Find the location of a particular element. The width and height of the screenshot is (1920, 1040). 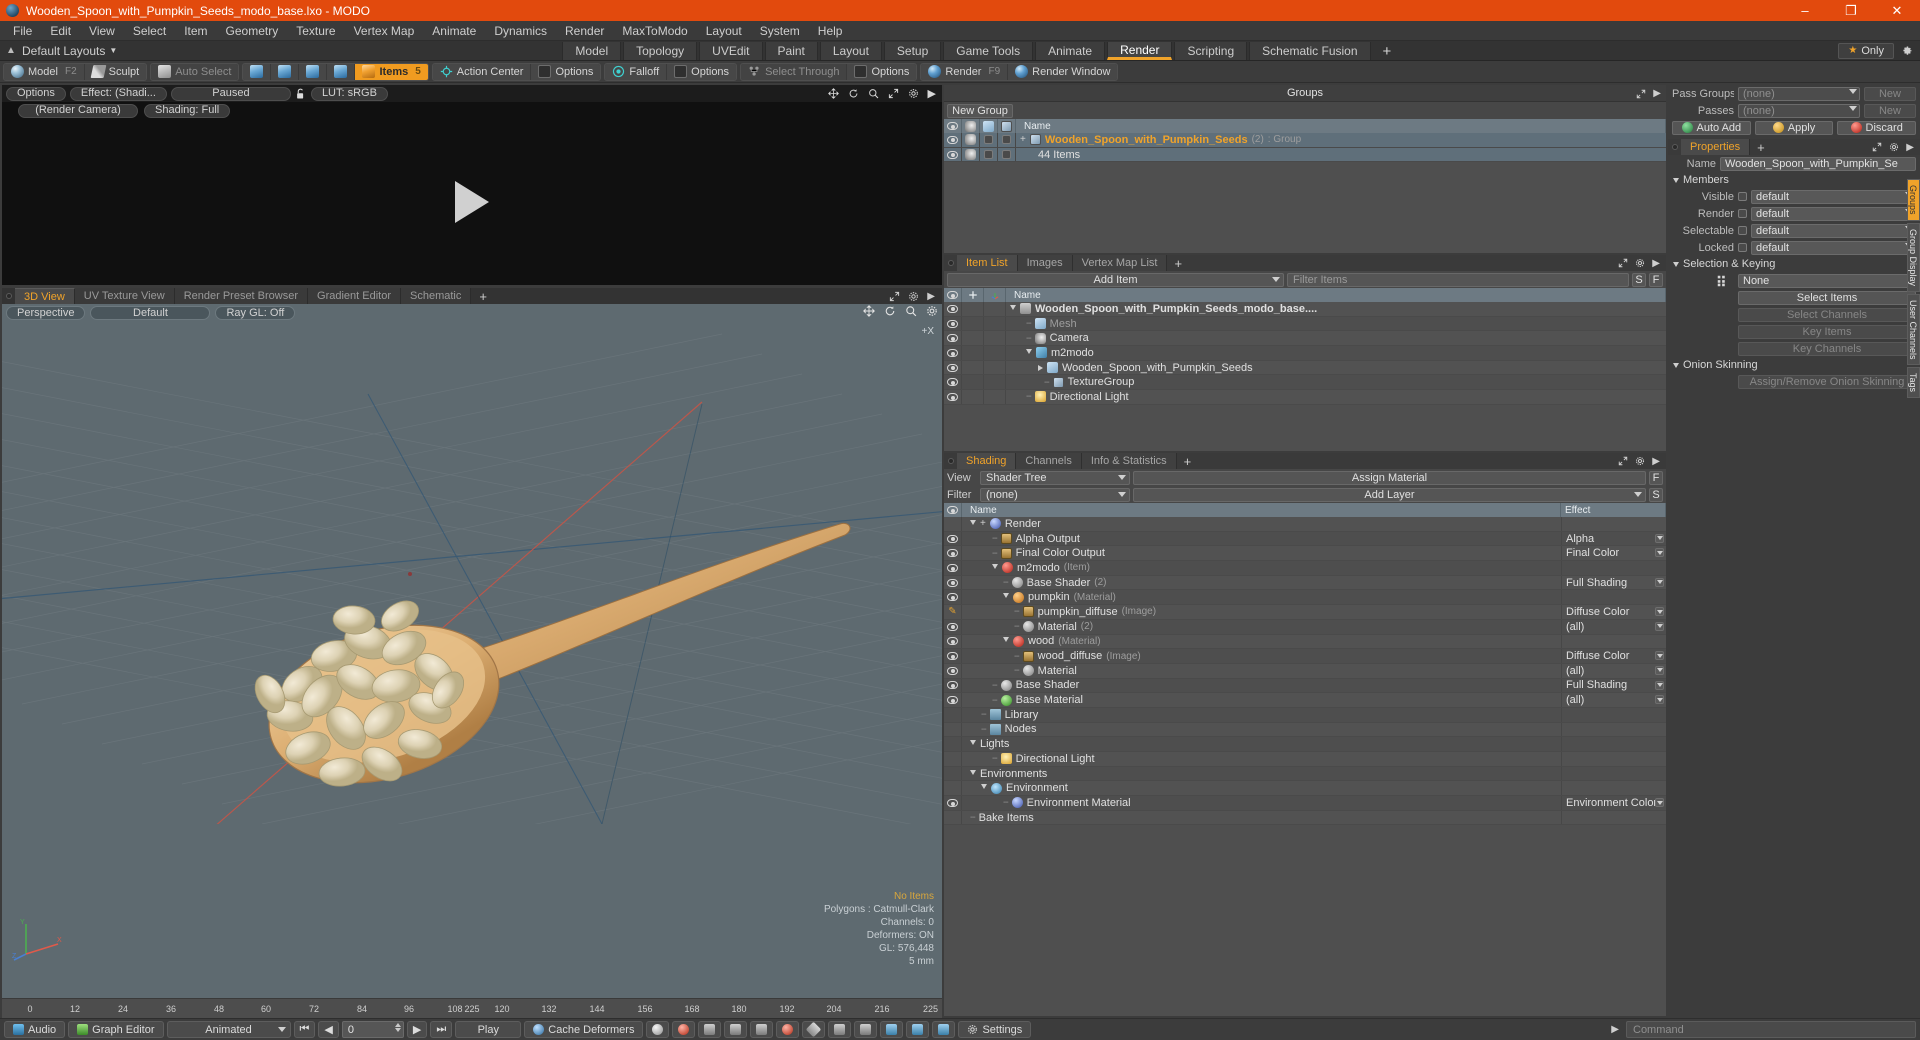

properties-tab-menu-icon is located at coordinates (1674, 147).